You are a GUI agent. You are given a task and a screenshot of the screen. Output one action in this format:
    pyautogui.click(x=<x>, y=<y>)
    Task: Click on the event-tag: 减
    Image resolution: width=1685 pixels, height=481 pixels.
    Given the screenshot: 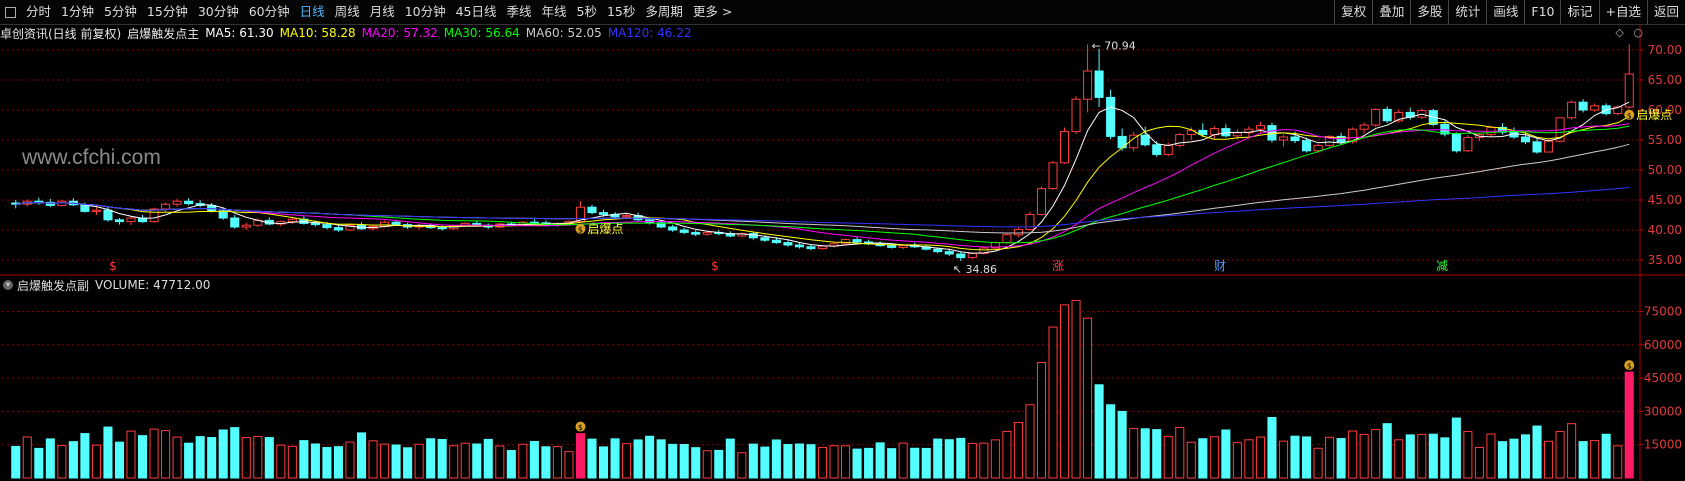 What is the action you would take?
    pyautogui.click(x=1442, y=266)
    